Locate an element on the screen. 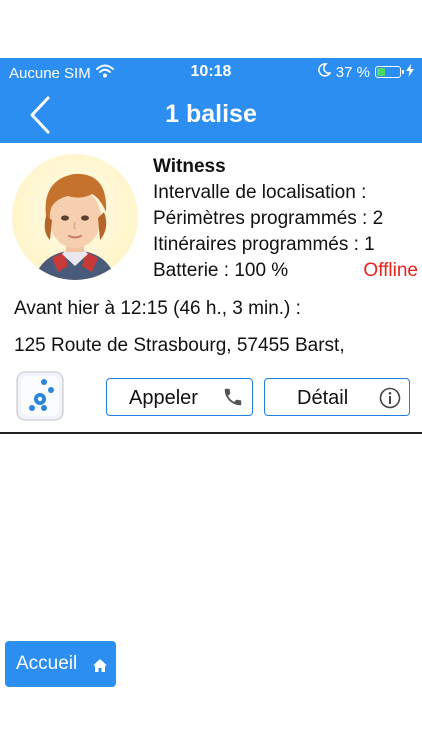 The image size is (422, 750). home-icon is located at coordinates (100, 667).